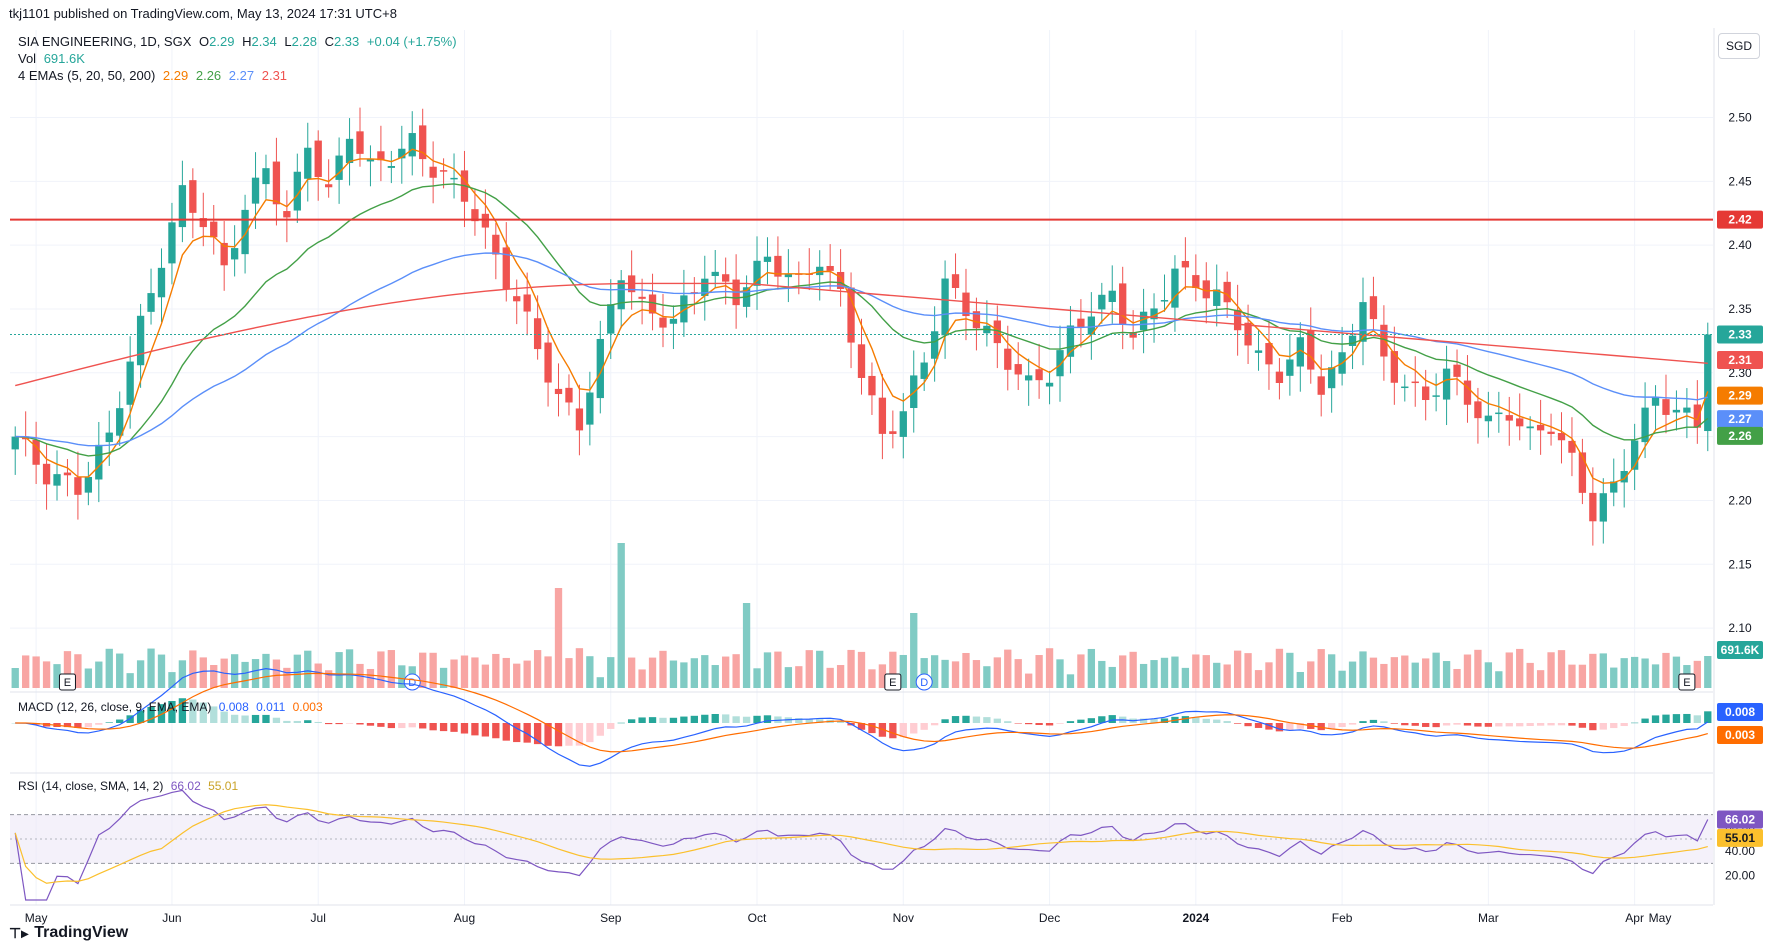 The image size is (1778, 950). I want to click on x-axis-month-label: Oct, so click(757, 918).